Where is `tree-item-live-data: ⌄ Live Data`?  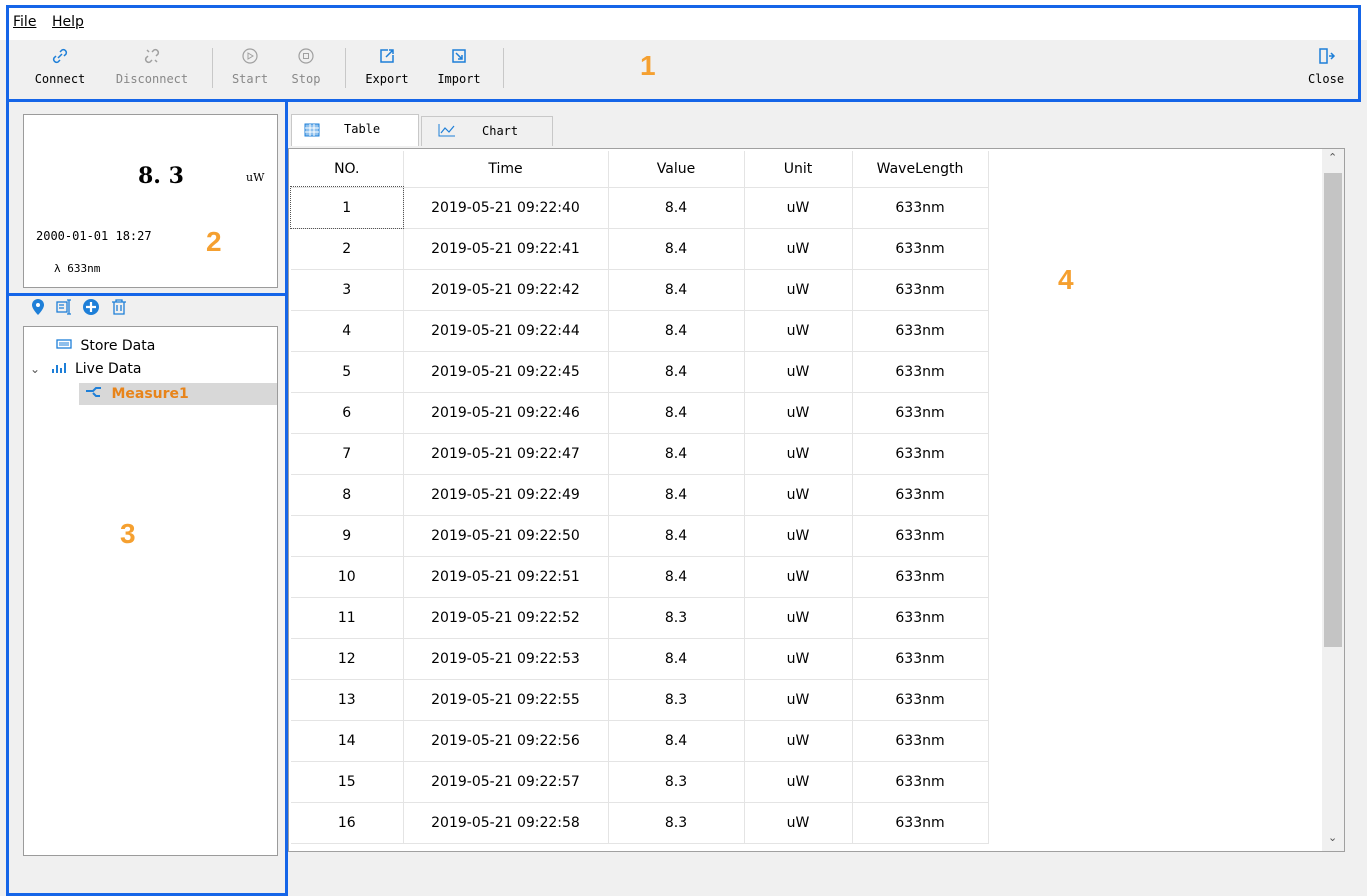
tree-item-live-data: ⌄ Live Data is located at coordinates (85, 369).